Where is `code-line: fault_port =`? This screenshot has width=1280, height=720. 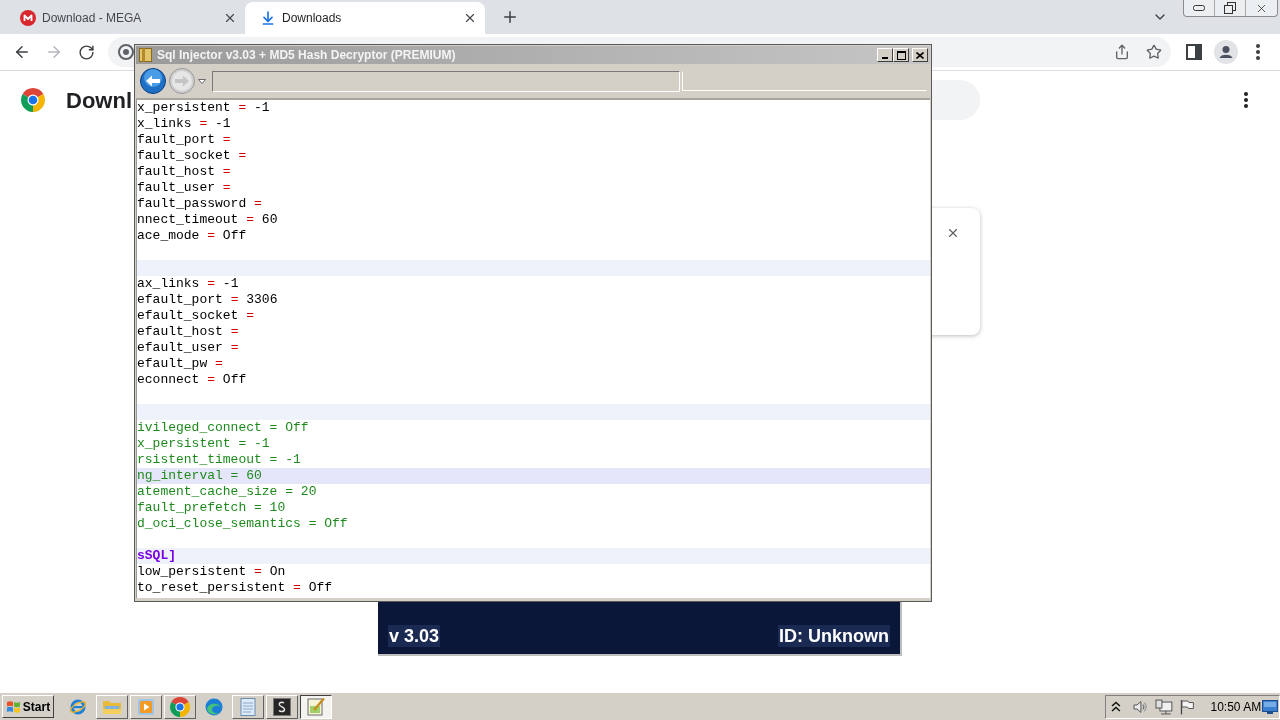 code-line: fault_port = is located at coordinates (184, 140).